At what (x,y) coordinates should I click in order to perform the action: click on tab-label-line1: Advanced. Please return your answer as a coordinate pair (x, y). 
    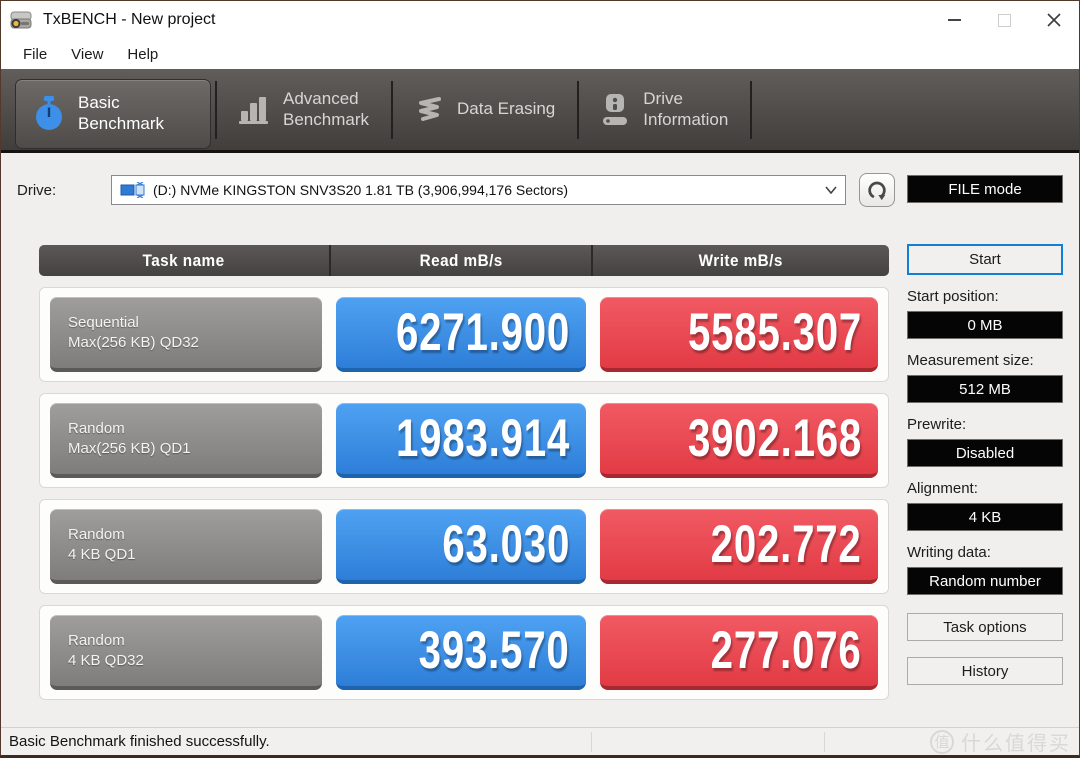
    Looking at the image, I should click on (321, 98).